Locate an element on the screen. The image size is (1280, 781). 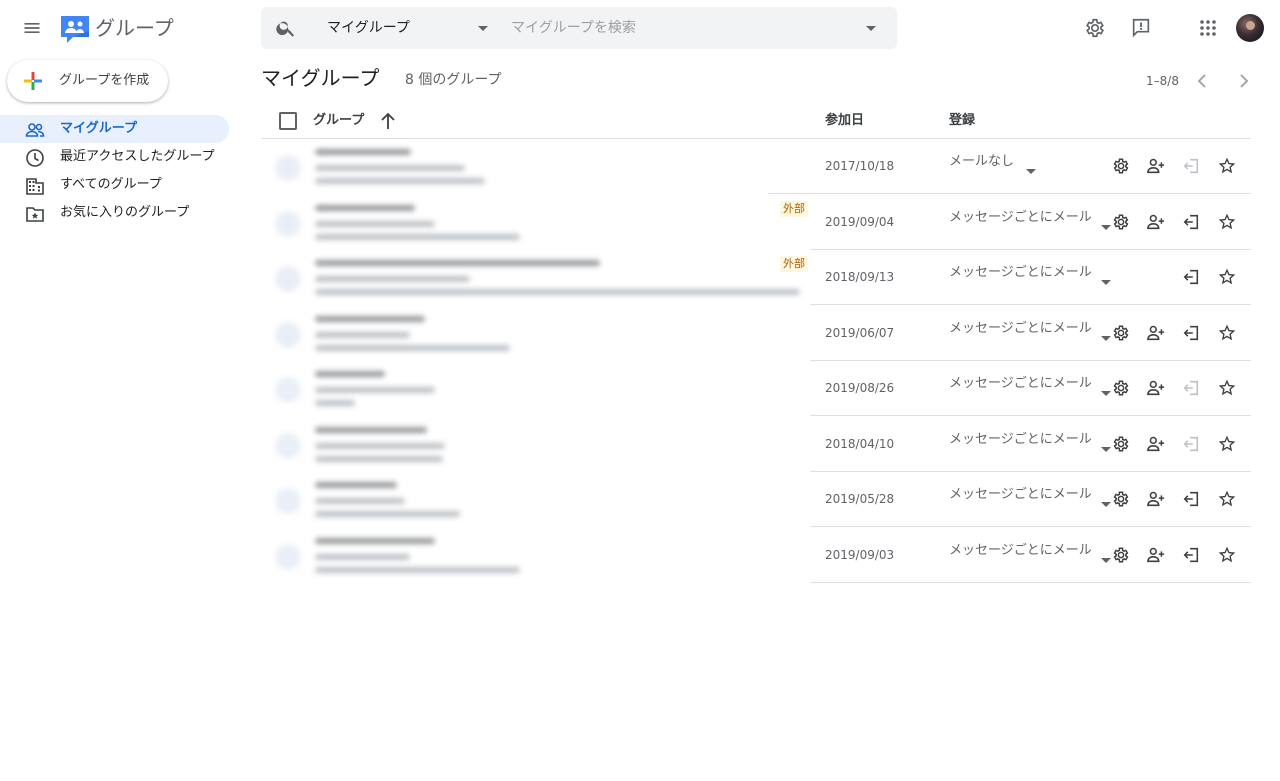
create-group-button: グループを作成 is located at coordinates (87, 81).